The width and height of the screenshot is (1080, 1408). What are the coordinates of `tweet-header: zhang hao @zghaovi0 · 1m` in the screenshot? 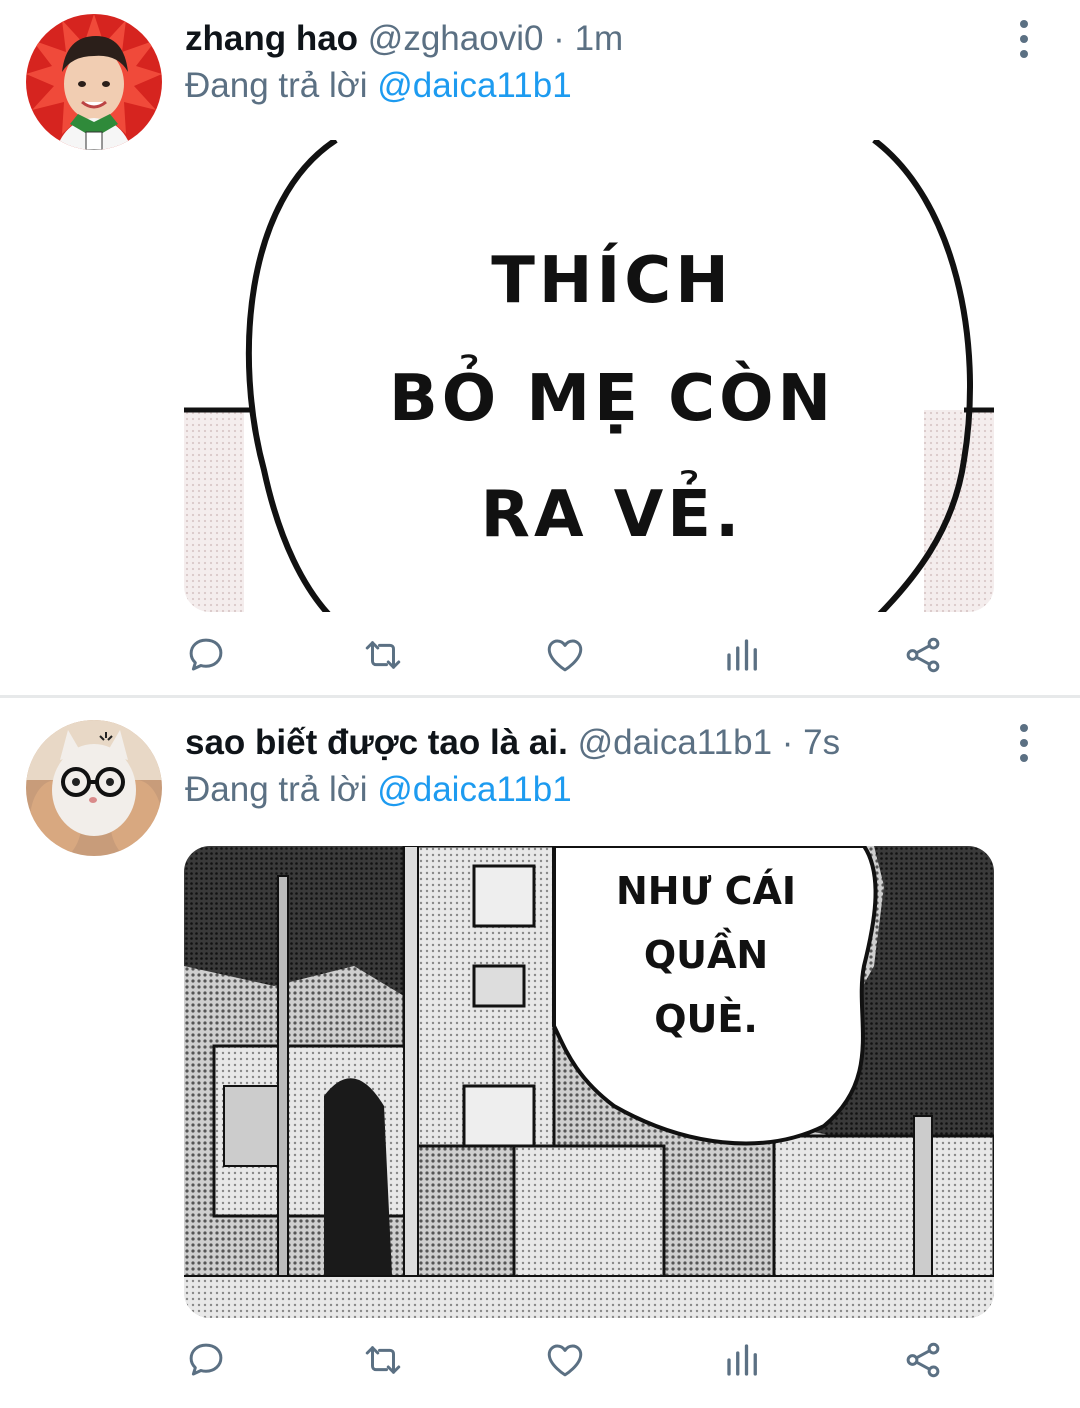 It's located at (404, 39).